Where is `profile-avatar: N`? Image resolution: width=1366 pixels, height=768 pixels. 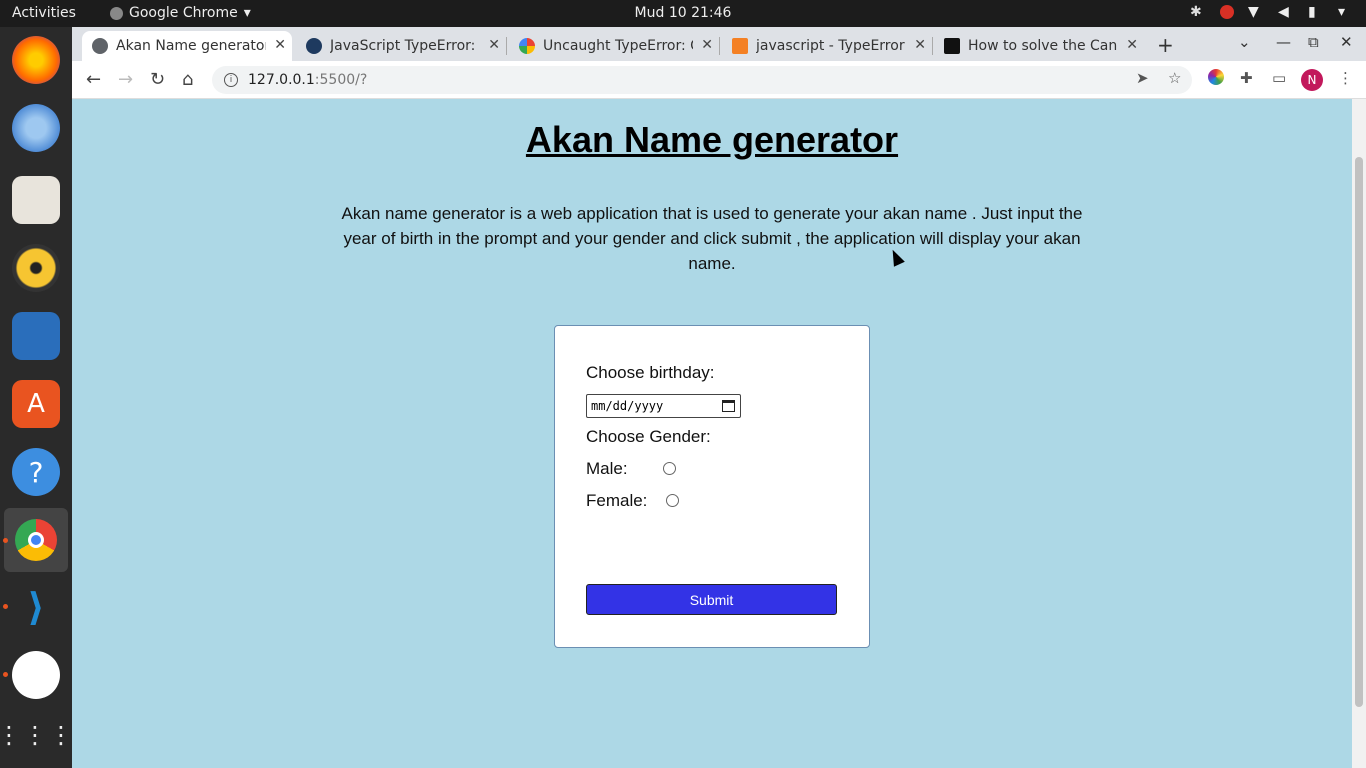 profile-avatar: N is located at coordinates (1312, 80).